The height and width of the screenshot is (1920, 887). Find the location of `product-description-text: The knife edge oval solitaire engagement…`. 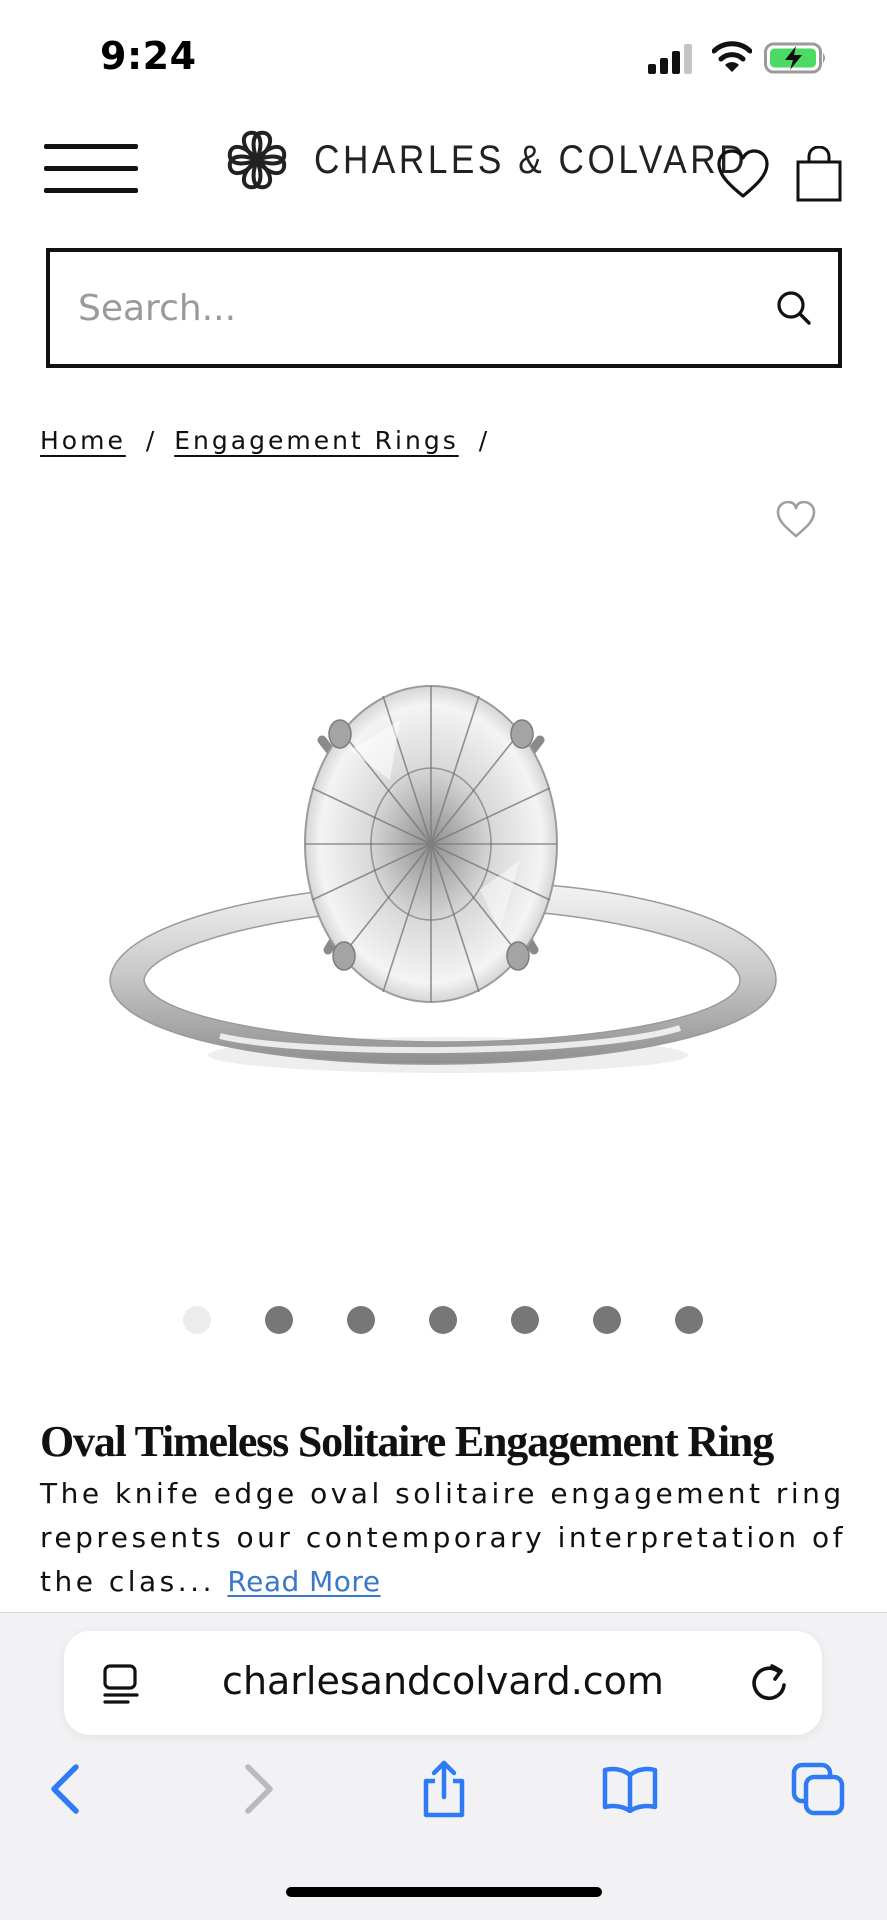

product-description-text: The knife edge oval solitaire engagement… is located at coordinates (443, 1537).